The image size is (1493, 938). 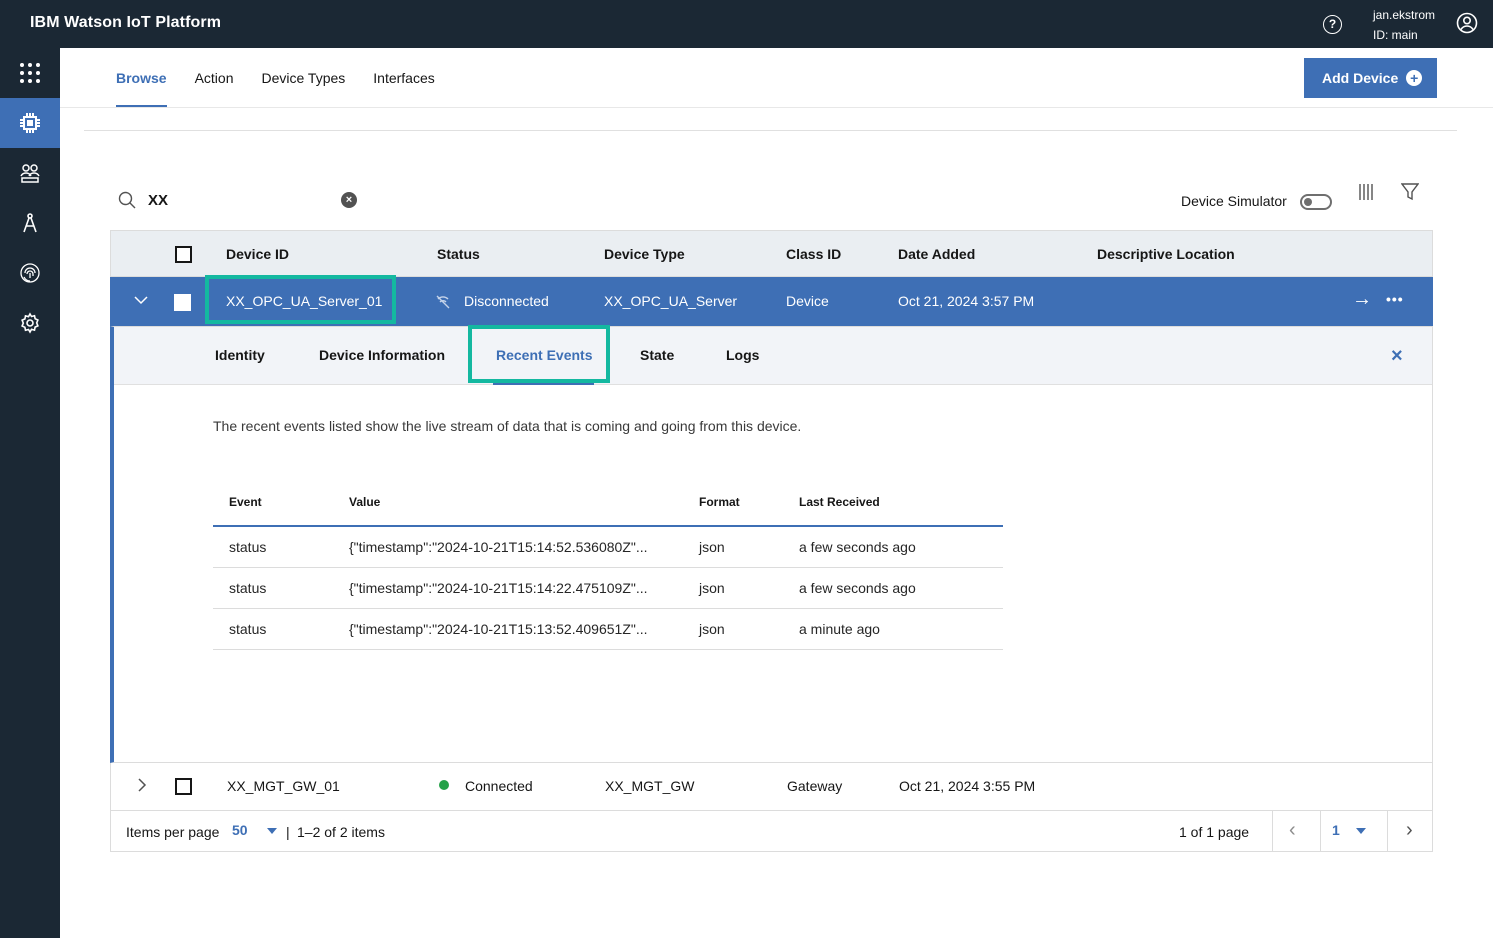 What do you see at coordinates (142, 785) in the screenshot?
I see `chevron-right-icon` at bounding box center [142, 785].